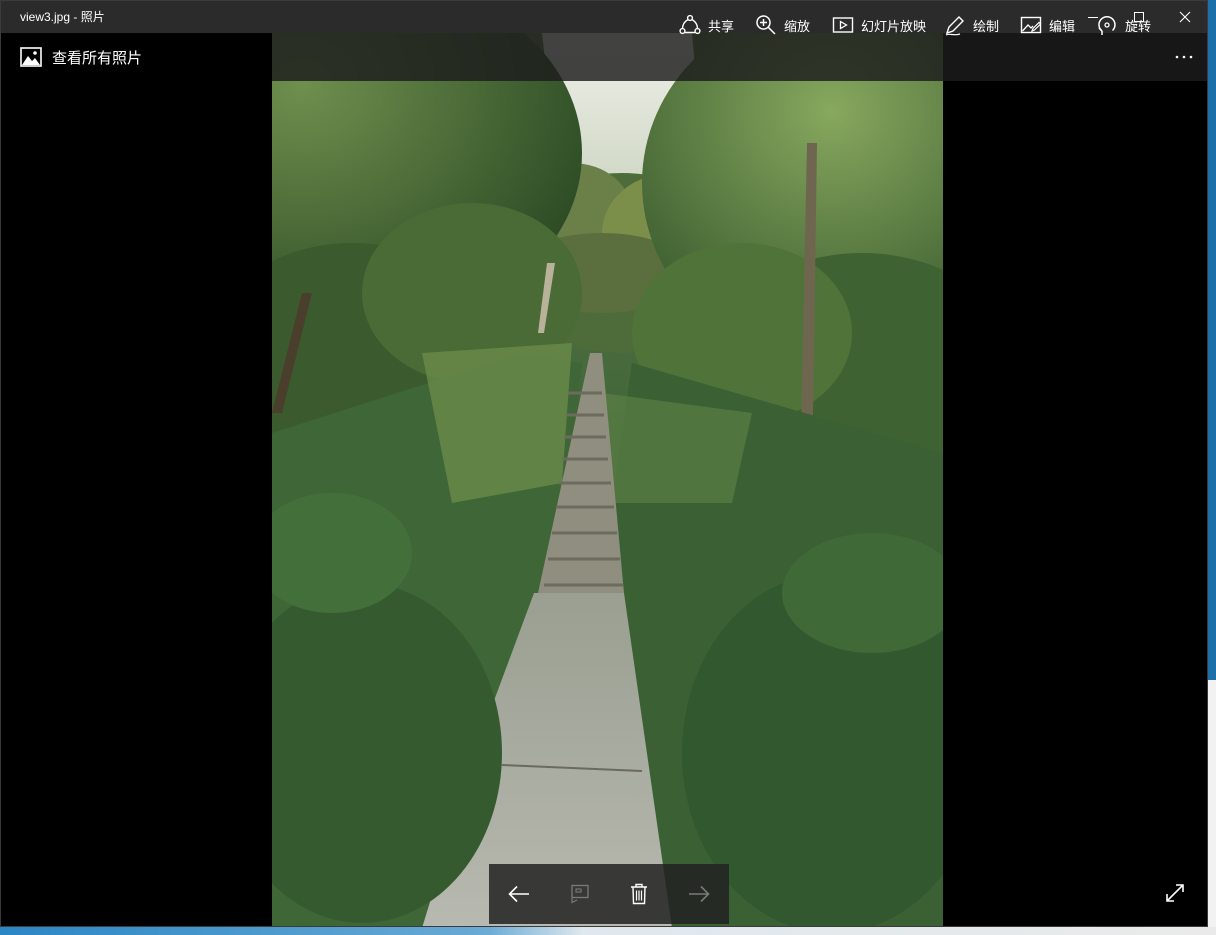 The image size is (1216, 935). I want to click on slideshow-label: 幻灯片放映, so click(894, 26).